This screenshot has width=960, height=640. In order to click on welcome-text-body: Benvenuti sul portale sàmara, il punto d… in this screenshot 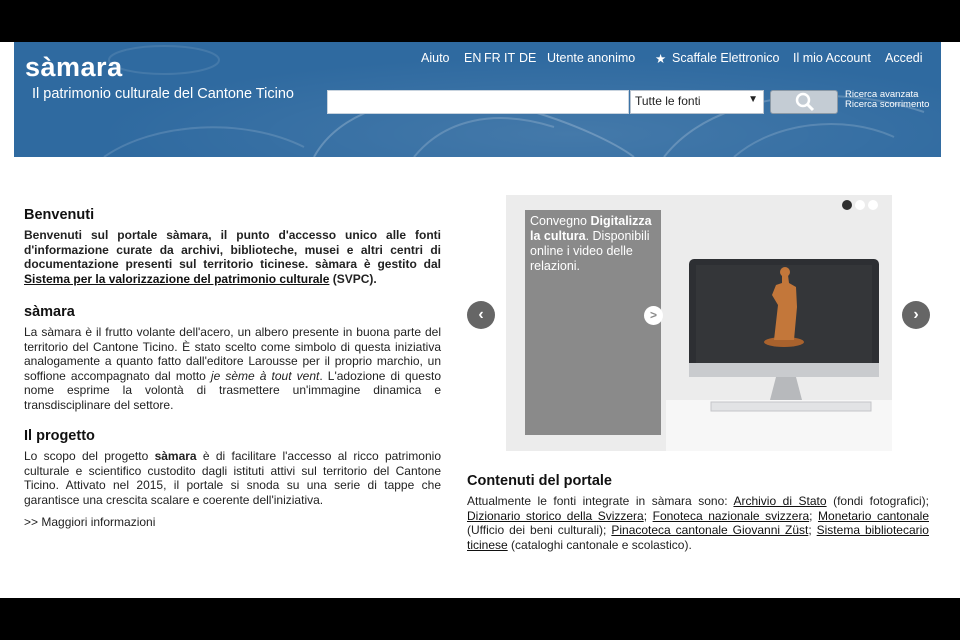, I will do `click(232, 249)`.